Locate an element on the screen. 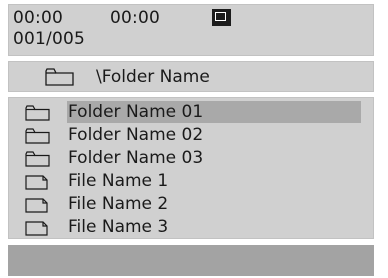 The image size is (388, 278). list-item-label: File Name 3 is located at coordinates (118, 227).